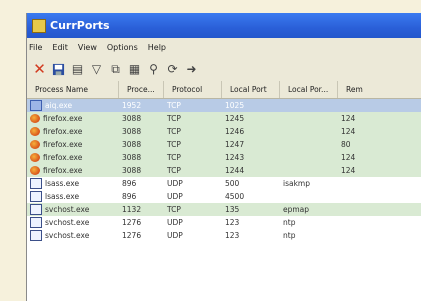 The width and height of the screenshot is (421, 301). Describe the element at coordinates (296, 183) in the screenshot. I see `cell-local-port-name-text: isakmp` at that location.